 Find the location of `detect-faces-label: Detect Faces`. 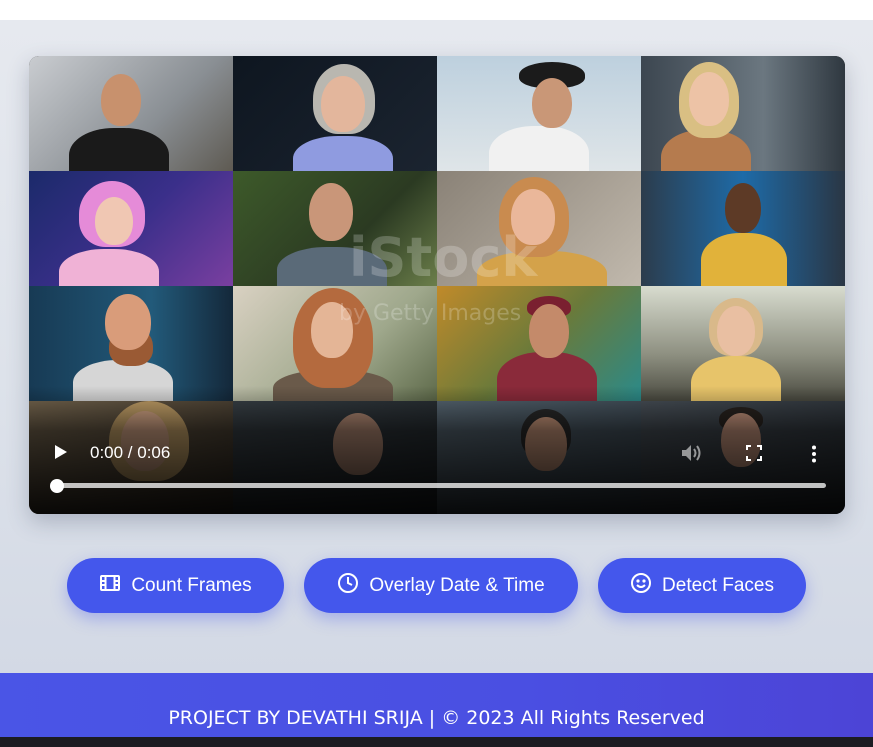

detect-faces-label: Detect Faces is located at coordinates (718, 585).